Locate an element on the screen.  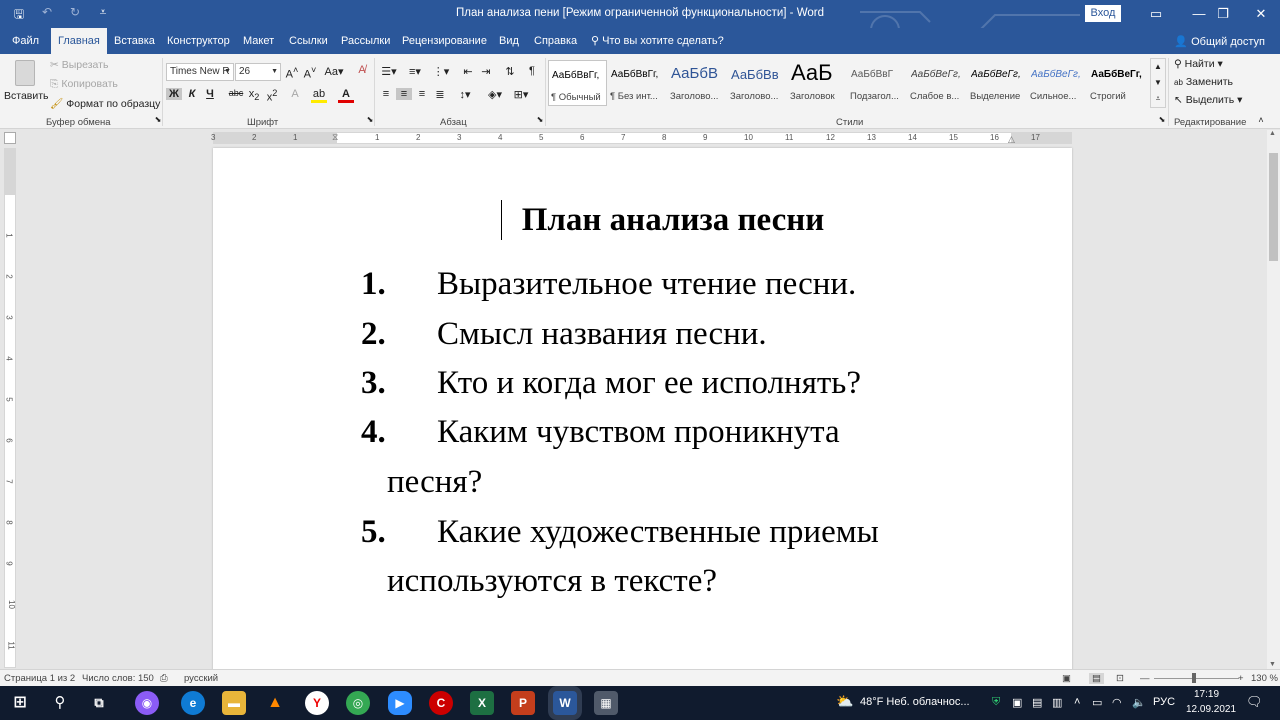
cut-button: ✂ Вырезать is located at coordinates (79, 65).